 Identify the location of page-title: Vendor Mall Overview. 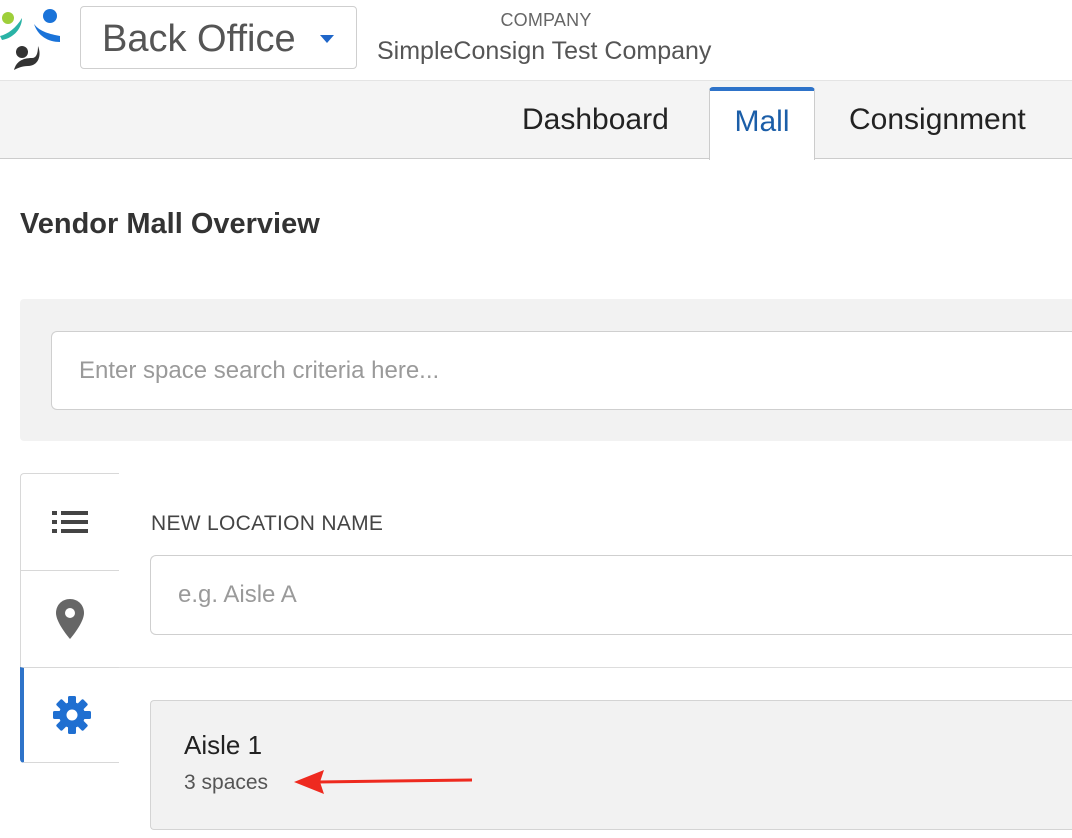
(170, 224).